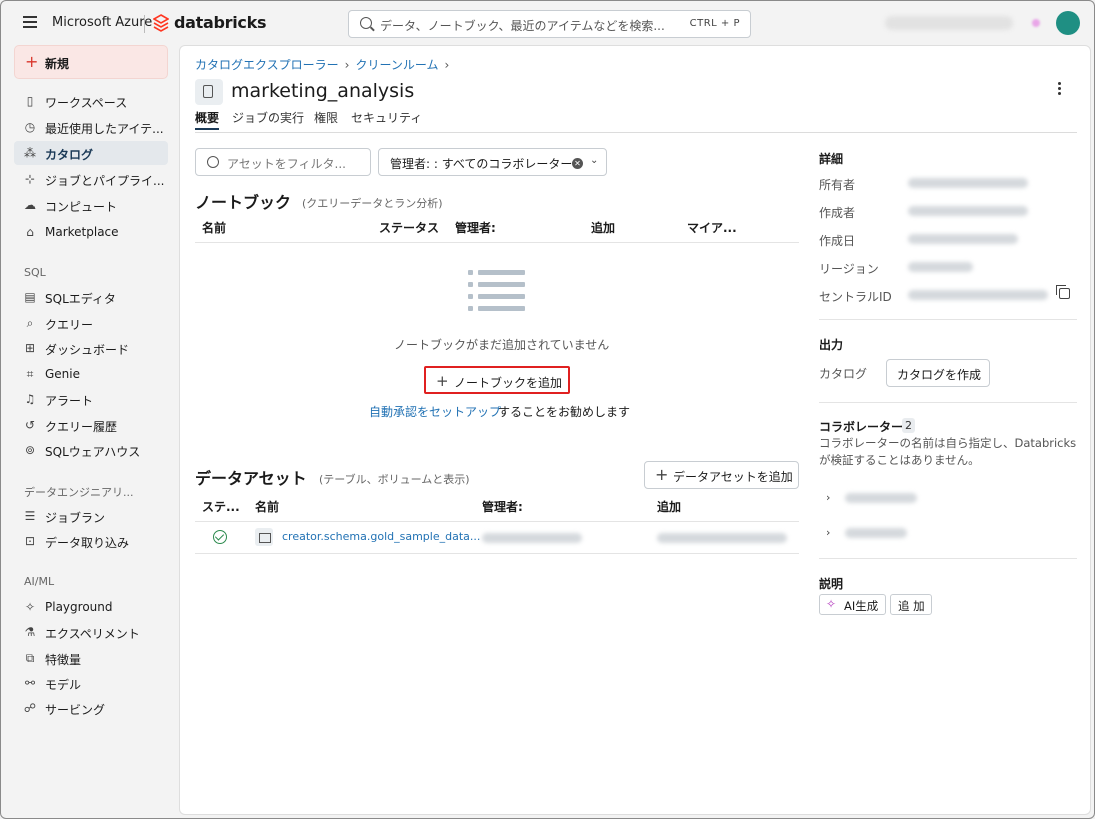 The width and height of the screenshot is (1095, 819). What do you see at coordinates (949, 23) in the screenshot?
I see `workspace-selector` at bounding box center [949, 23].